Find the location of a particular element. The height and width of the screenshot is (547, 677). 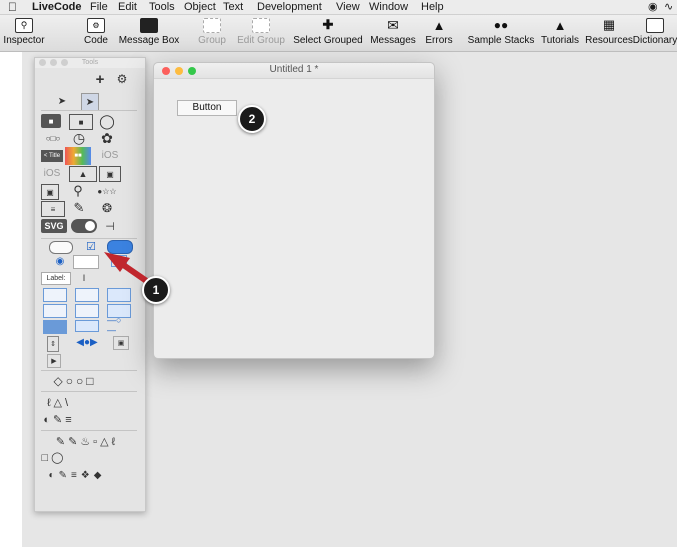

callout-1: 1 is located at coordinates (156, 290).